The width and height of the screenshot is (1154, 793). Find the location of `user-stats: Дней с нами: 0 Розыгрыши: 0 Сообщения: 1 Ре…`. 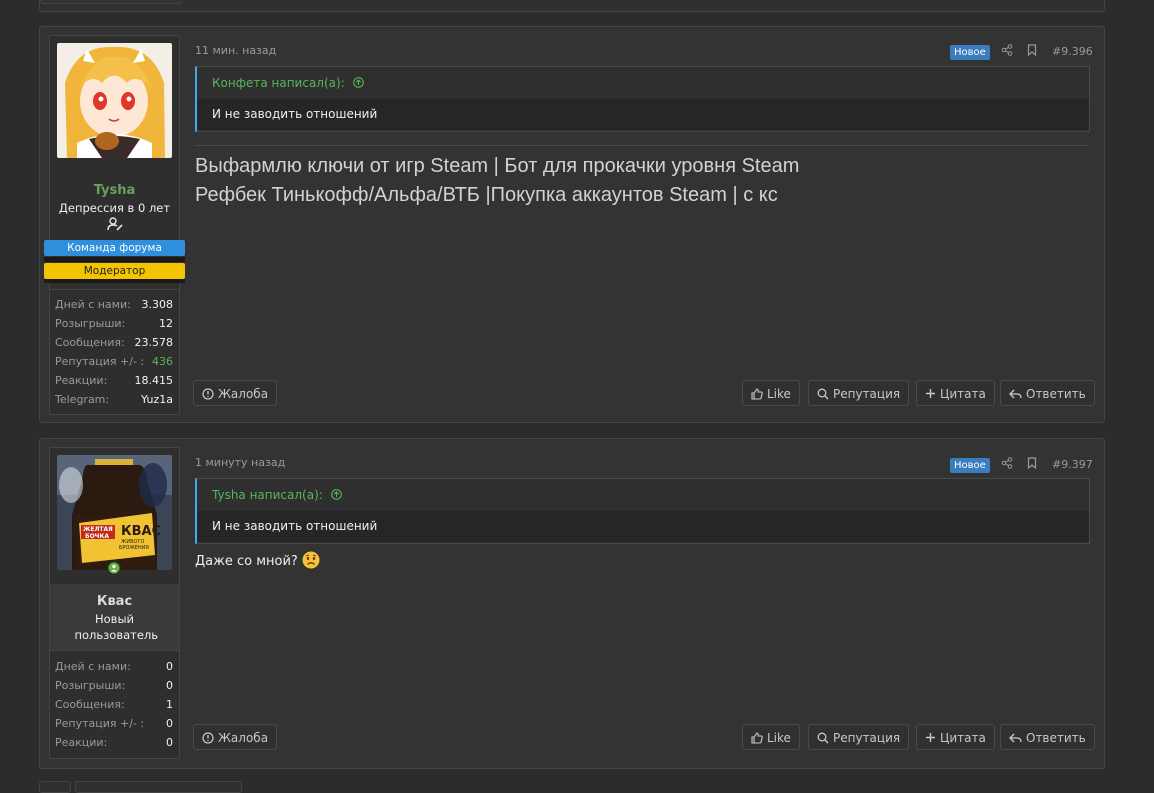

user-stats: Дней с нами: 0 Розыгрыши: 0 Сообщения: 1 Ре… is located at coordinates (114, 704).